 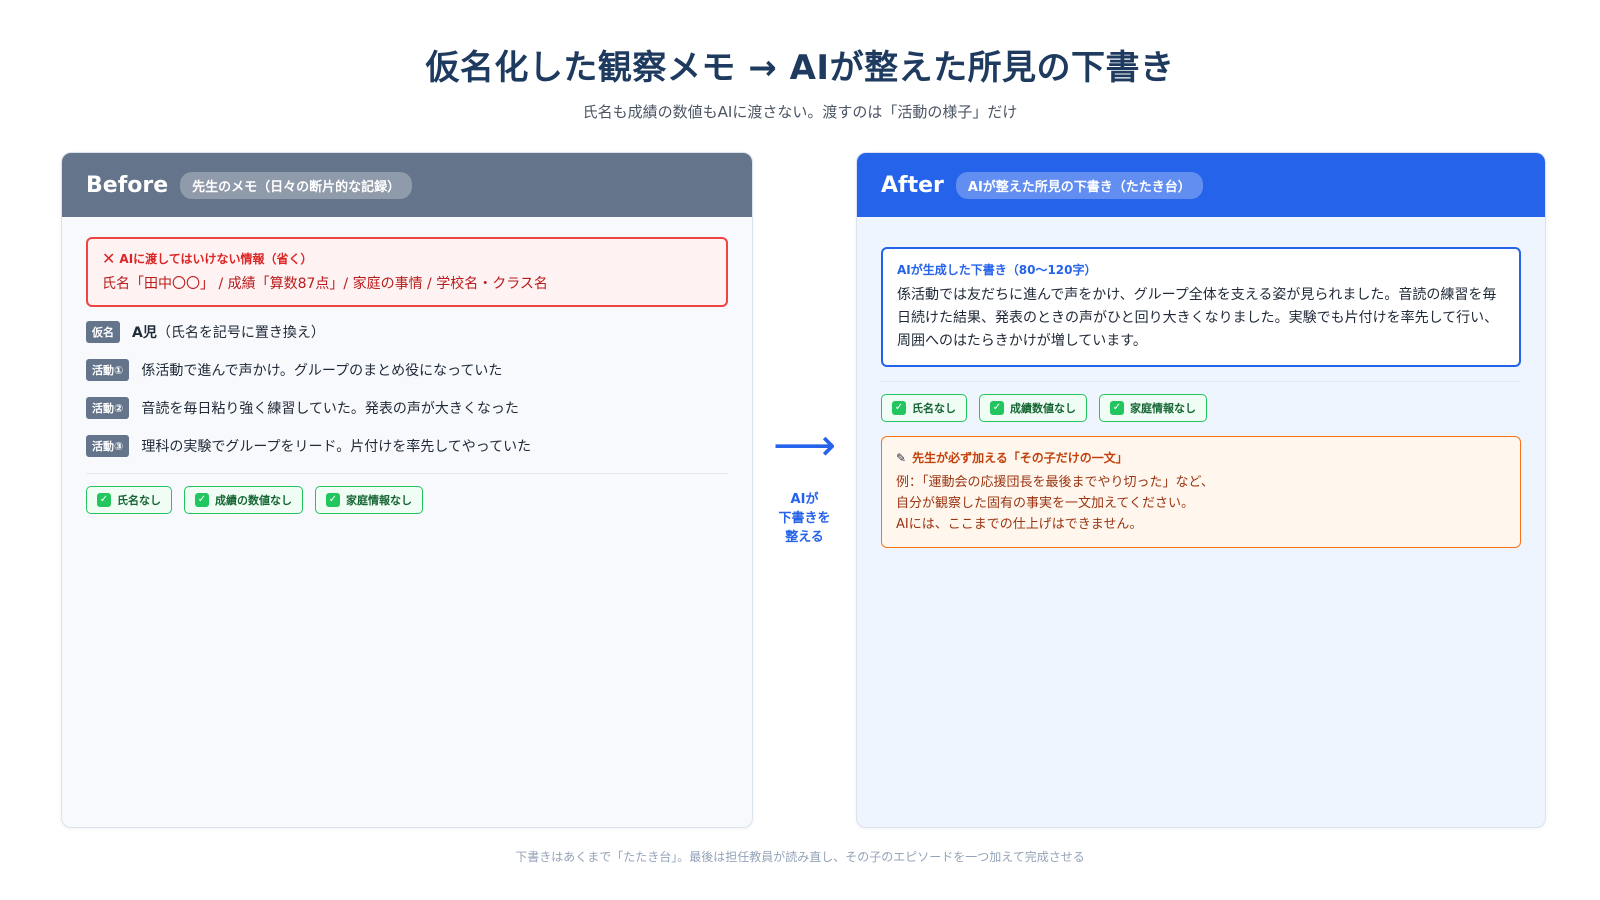 I want to click on after-check-chips: ✓ 氏名なし ✓ 成績数値なし ✓ 家庭情報なし, so click(x=1201, y=408).